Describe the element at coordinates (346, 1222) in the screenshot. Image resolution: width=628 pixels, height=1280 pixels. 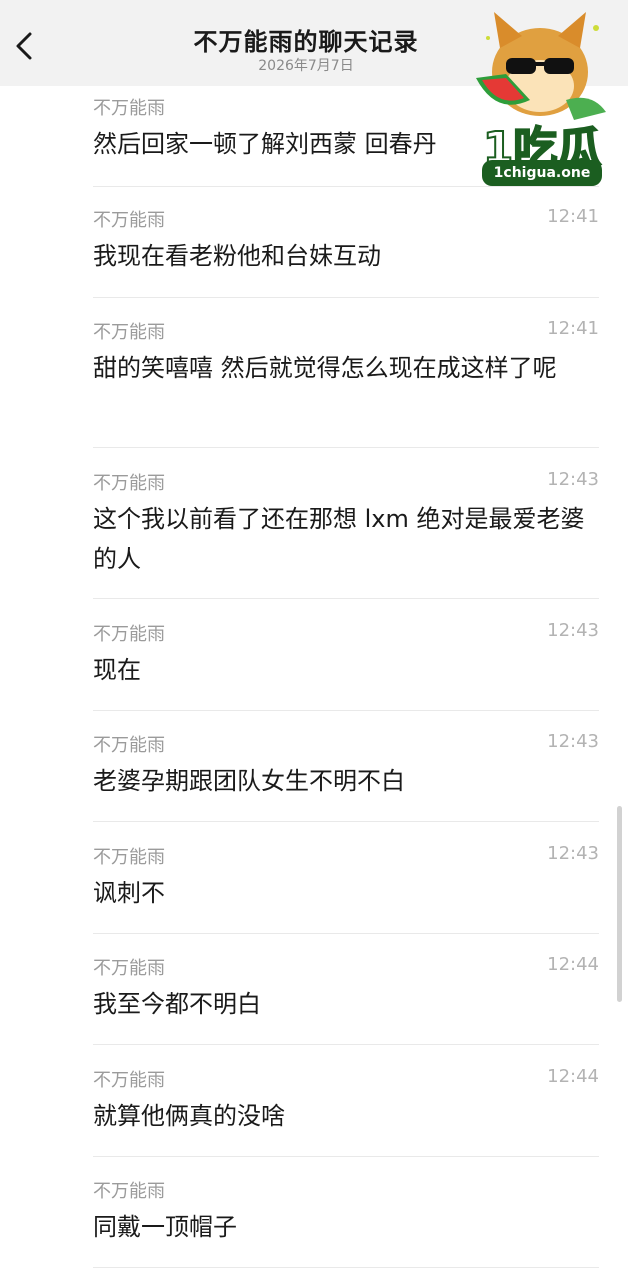
I see `message-item: 不万能雨 同戴一顶帽子` at that location.